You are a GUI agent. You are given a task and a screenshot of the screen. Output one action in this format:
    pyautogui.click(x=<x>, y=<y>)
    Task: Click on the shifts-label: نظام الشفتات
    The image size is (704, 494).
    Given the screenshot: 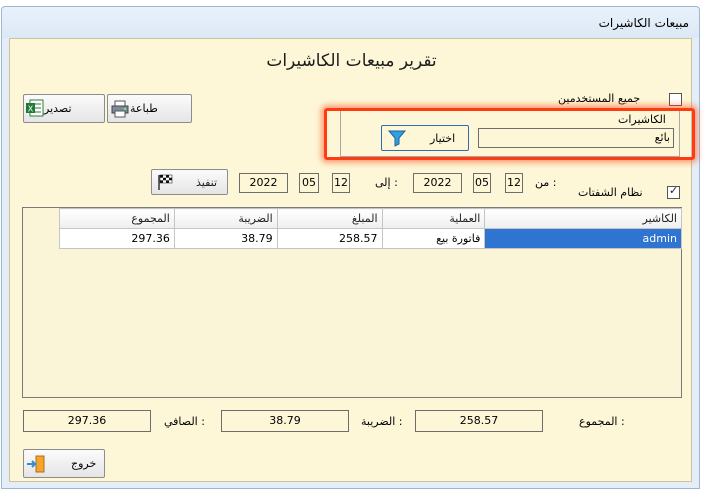 What is the action you would take?
    pyautogui.click(x=610, y=192)
    